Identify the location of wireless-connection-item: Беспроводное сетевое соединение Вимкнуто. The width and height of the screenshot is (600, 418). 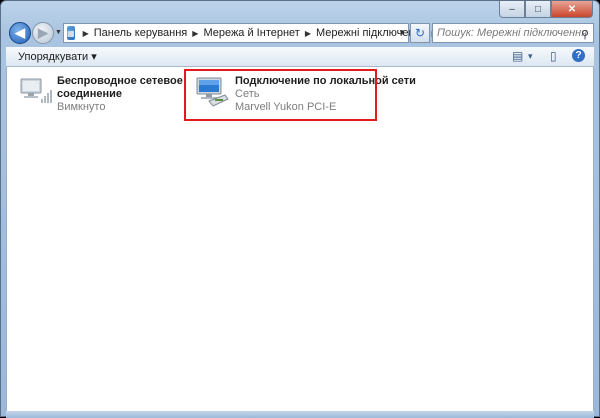
(104, 95).